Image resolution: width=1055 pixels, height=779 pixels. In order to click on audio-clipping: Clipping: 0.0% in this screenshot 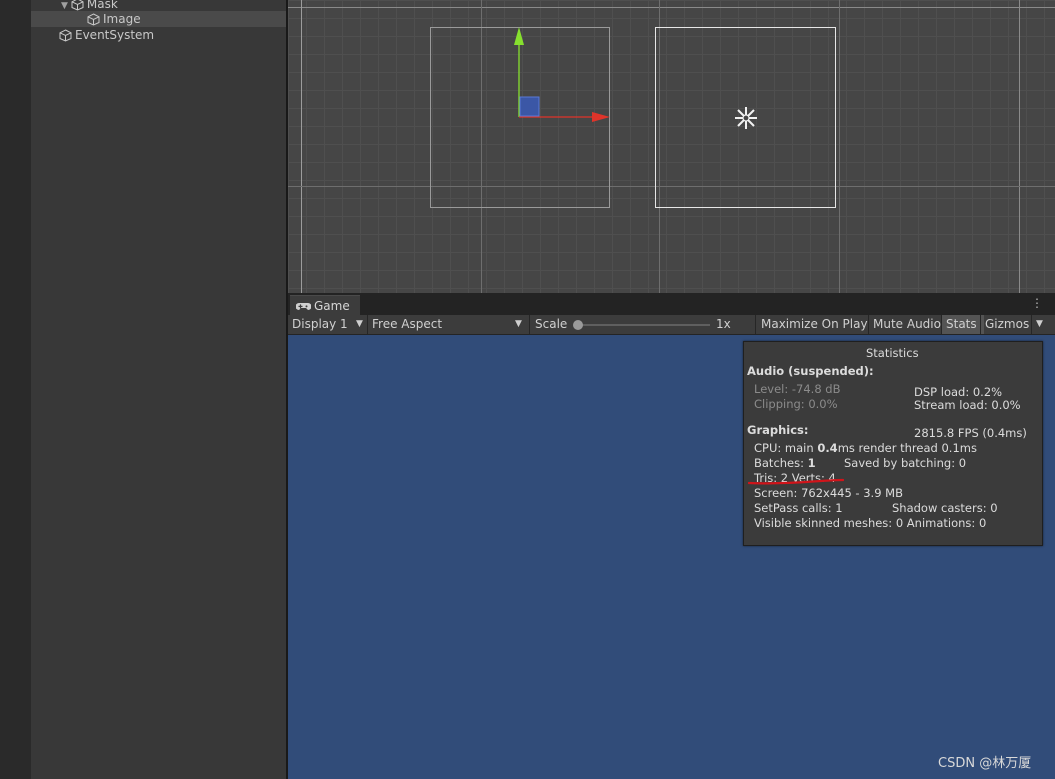, I will do `click(796, 404)`.